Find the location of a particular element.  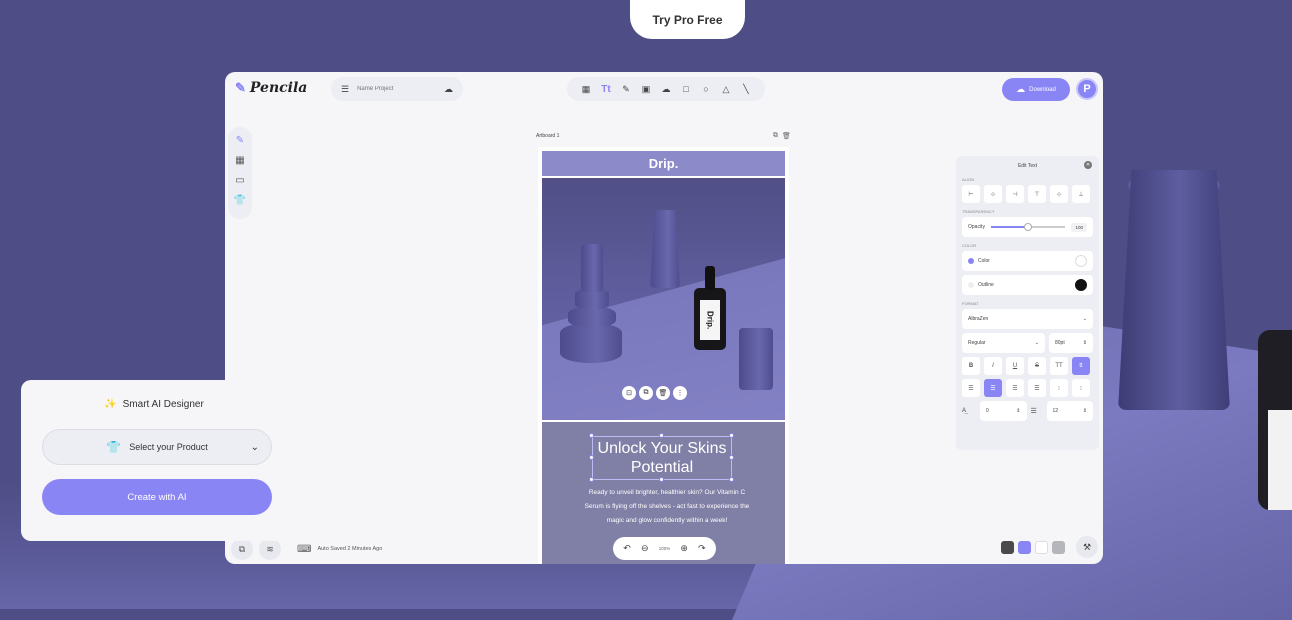

color-field: Color is located at coordinates (1027, 261).